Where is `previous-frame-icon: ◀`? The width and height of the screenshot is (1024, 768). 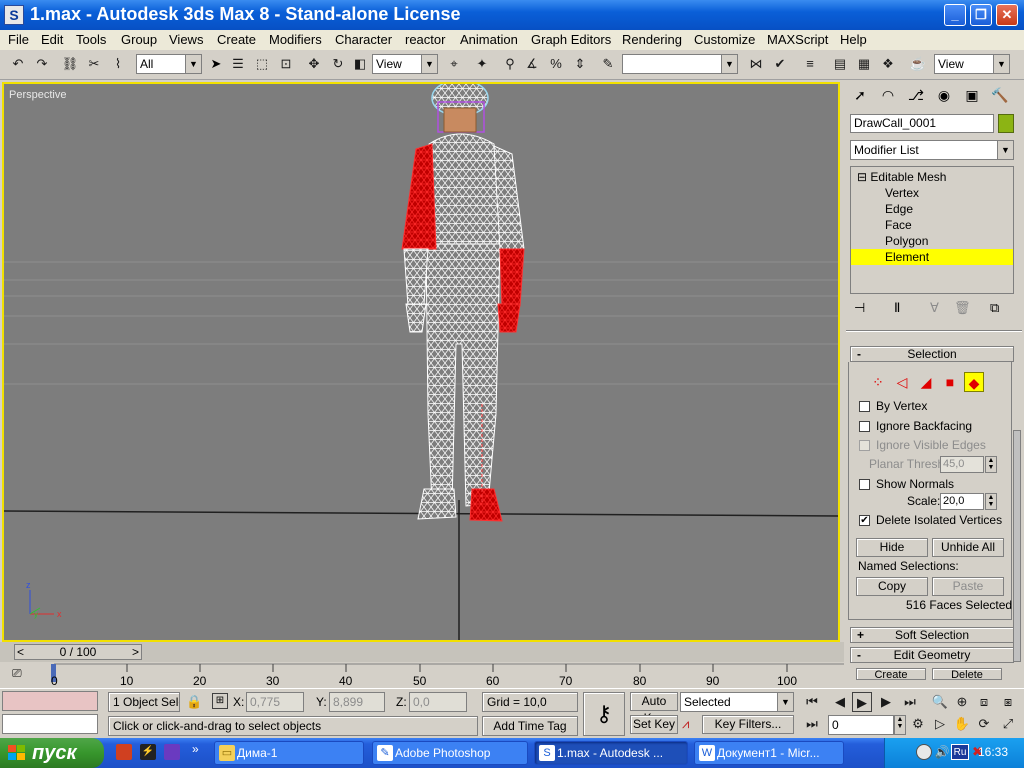 previous-frame-icon: ◀ is located at coordinates (840, 702).